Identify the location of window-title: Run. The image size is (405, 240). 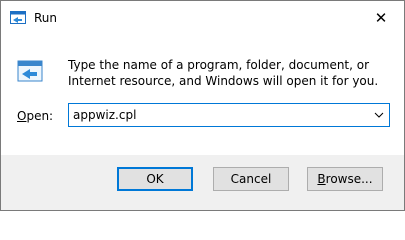
(46, 18).